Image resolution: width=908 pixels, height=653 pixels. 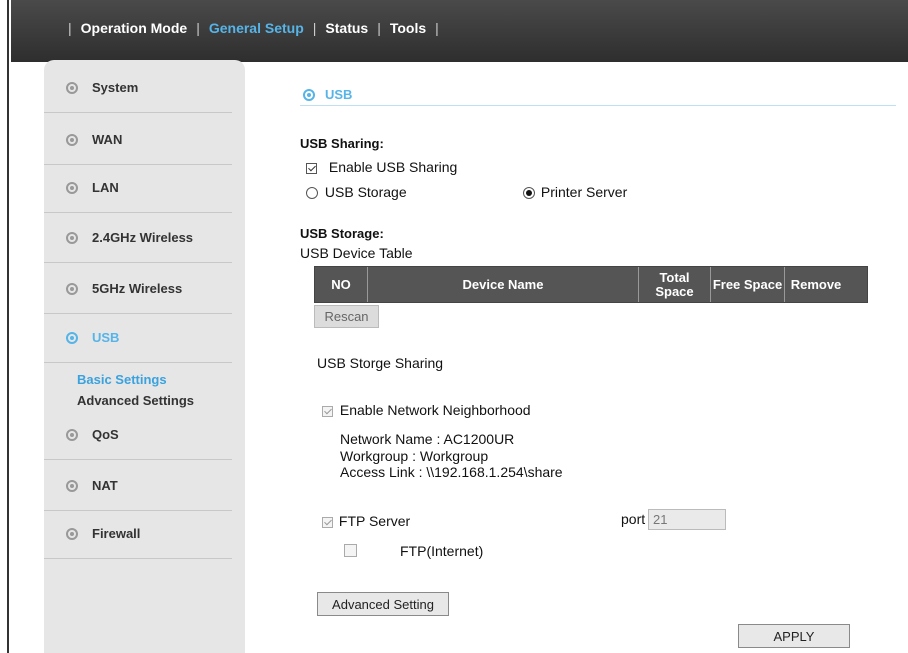 I want to click on sidebar-item-firewall: Firewall, so click(x=138, y=534).